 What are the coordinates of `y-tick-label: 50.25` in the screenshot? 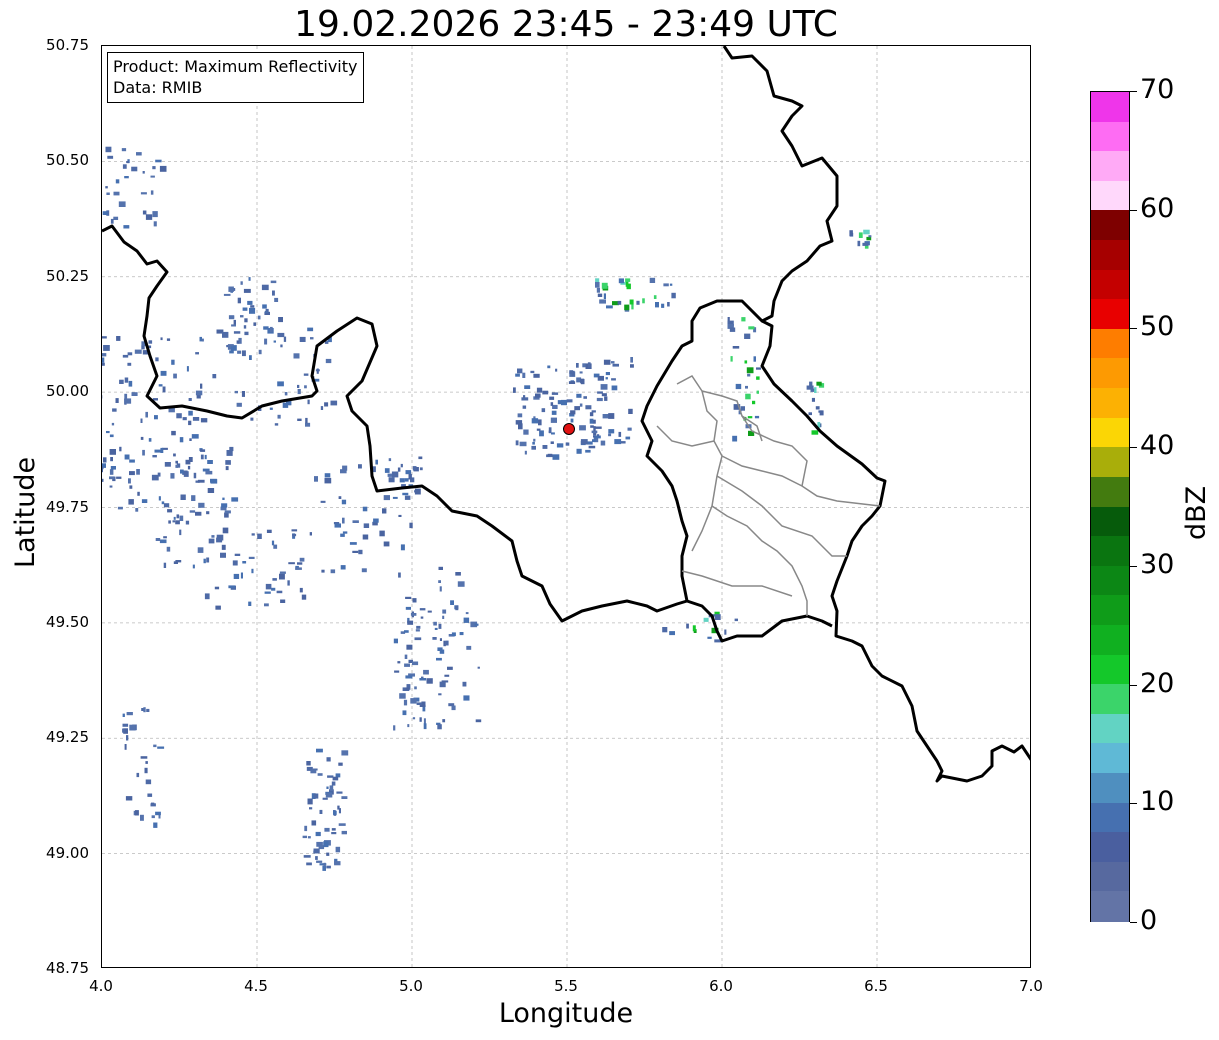 It's located at (67, 275).